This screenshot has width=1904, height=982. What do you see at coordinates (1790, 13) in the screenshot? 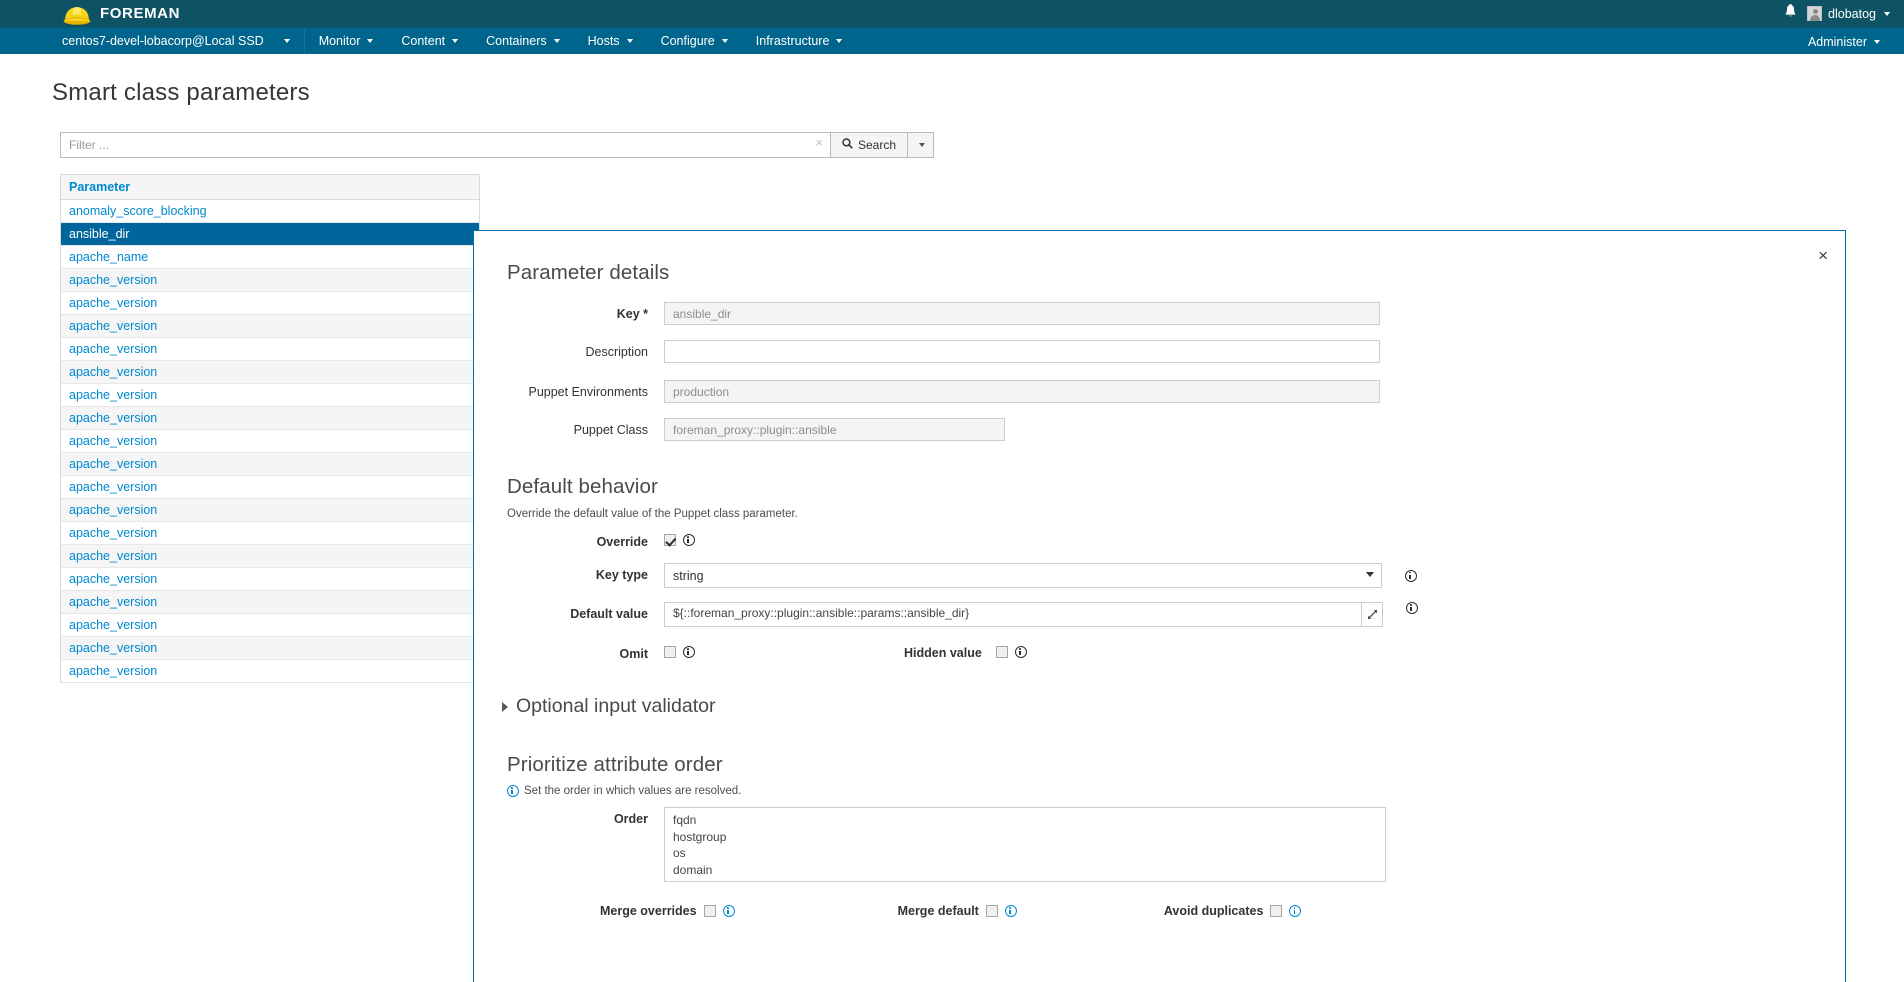
I see `bell-icon` at bounding box center [1790, 13].